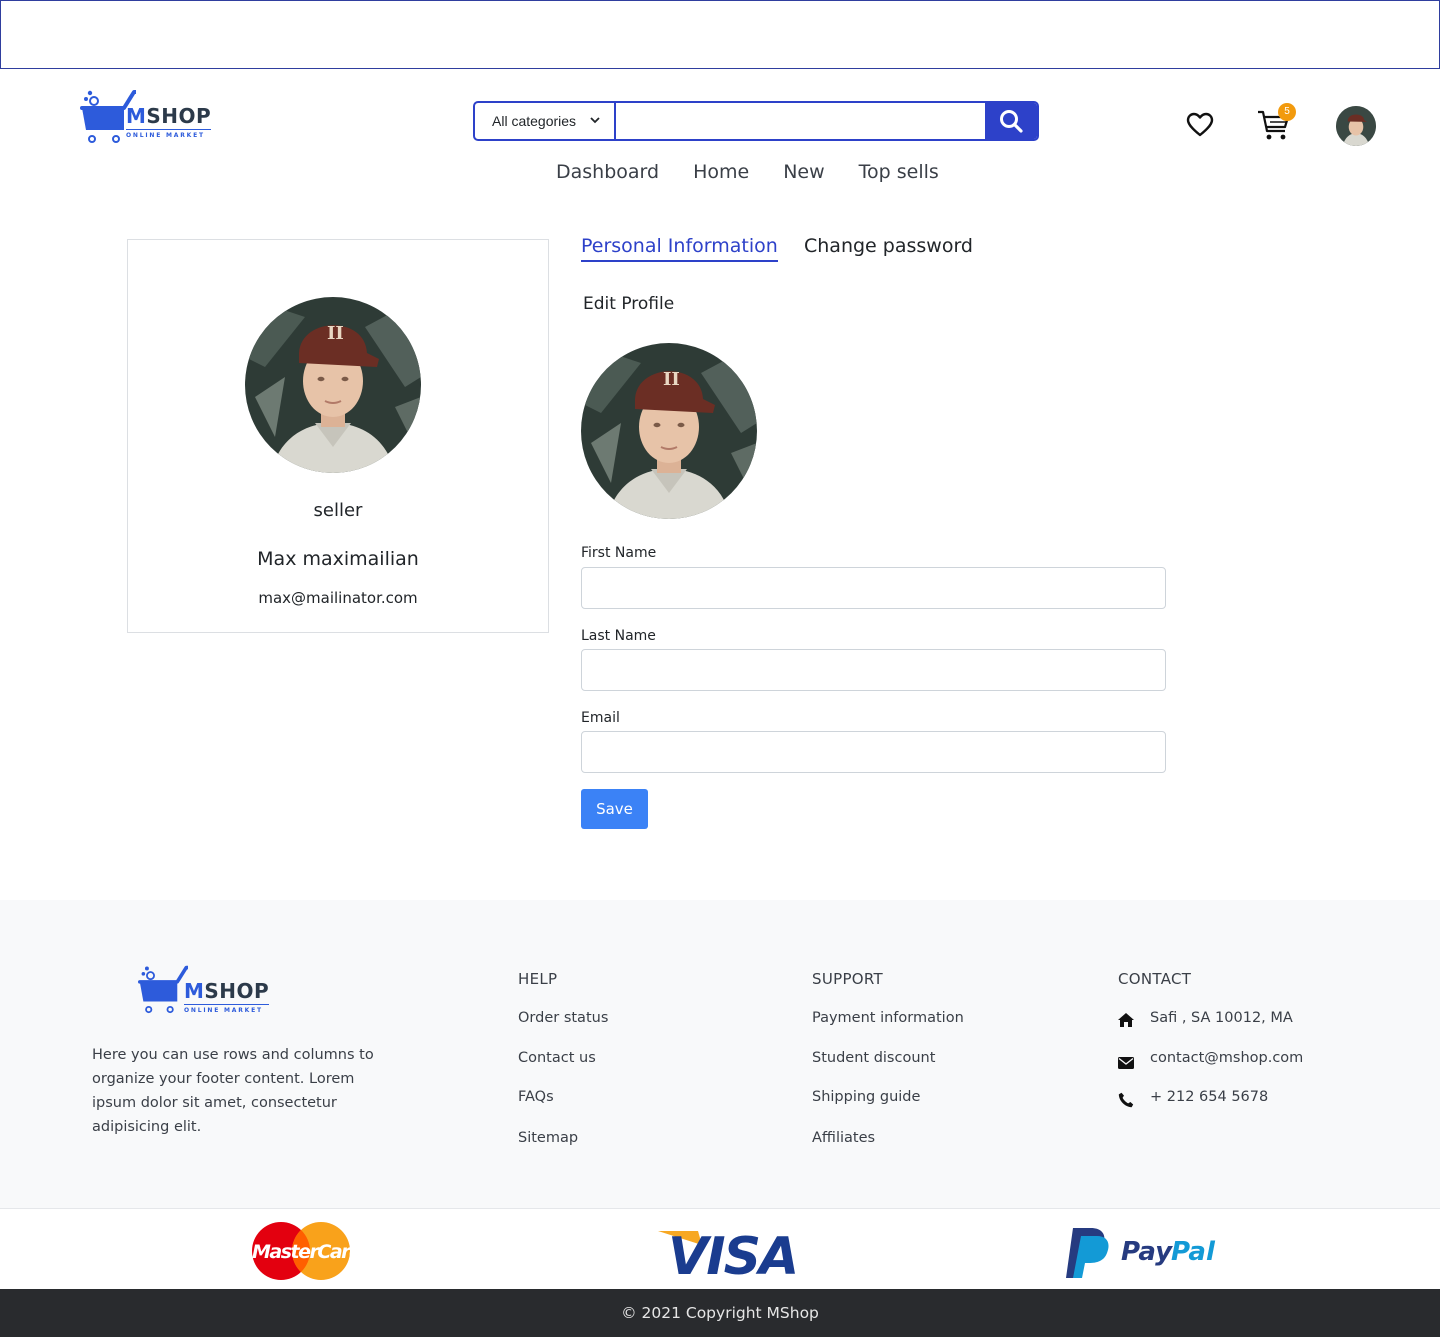  Describe the element at coordinates (1126, 1020) in the screenshot. I see `home-icon` at that location.